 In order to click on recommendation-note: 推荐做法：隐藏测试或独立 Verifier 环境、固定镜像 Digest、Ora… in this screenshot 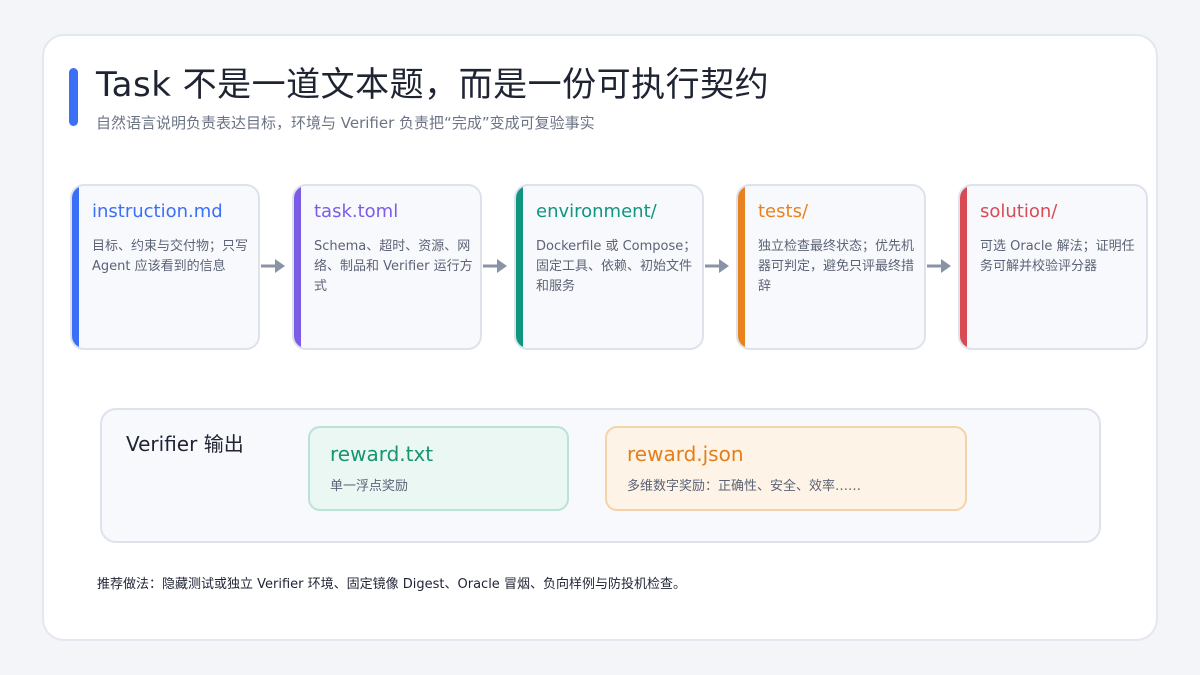, I will do `click(391, 584)`.